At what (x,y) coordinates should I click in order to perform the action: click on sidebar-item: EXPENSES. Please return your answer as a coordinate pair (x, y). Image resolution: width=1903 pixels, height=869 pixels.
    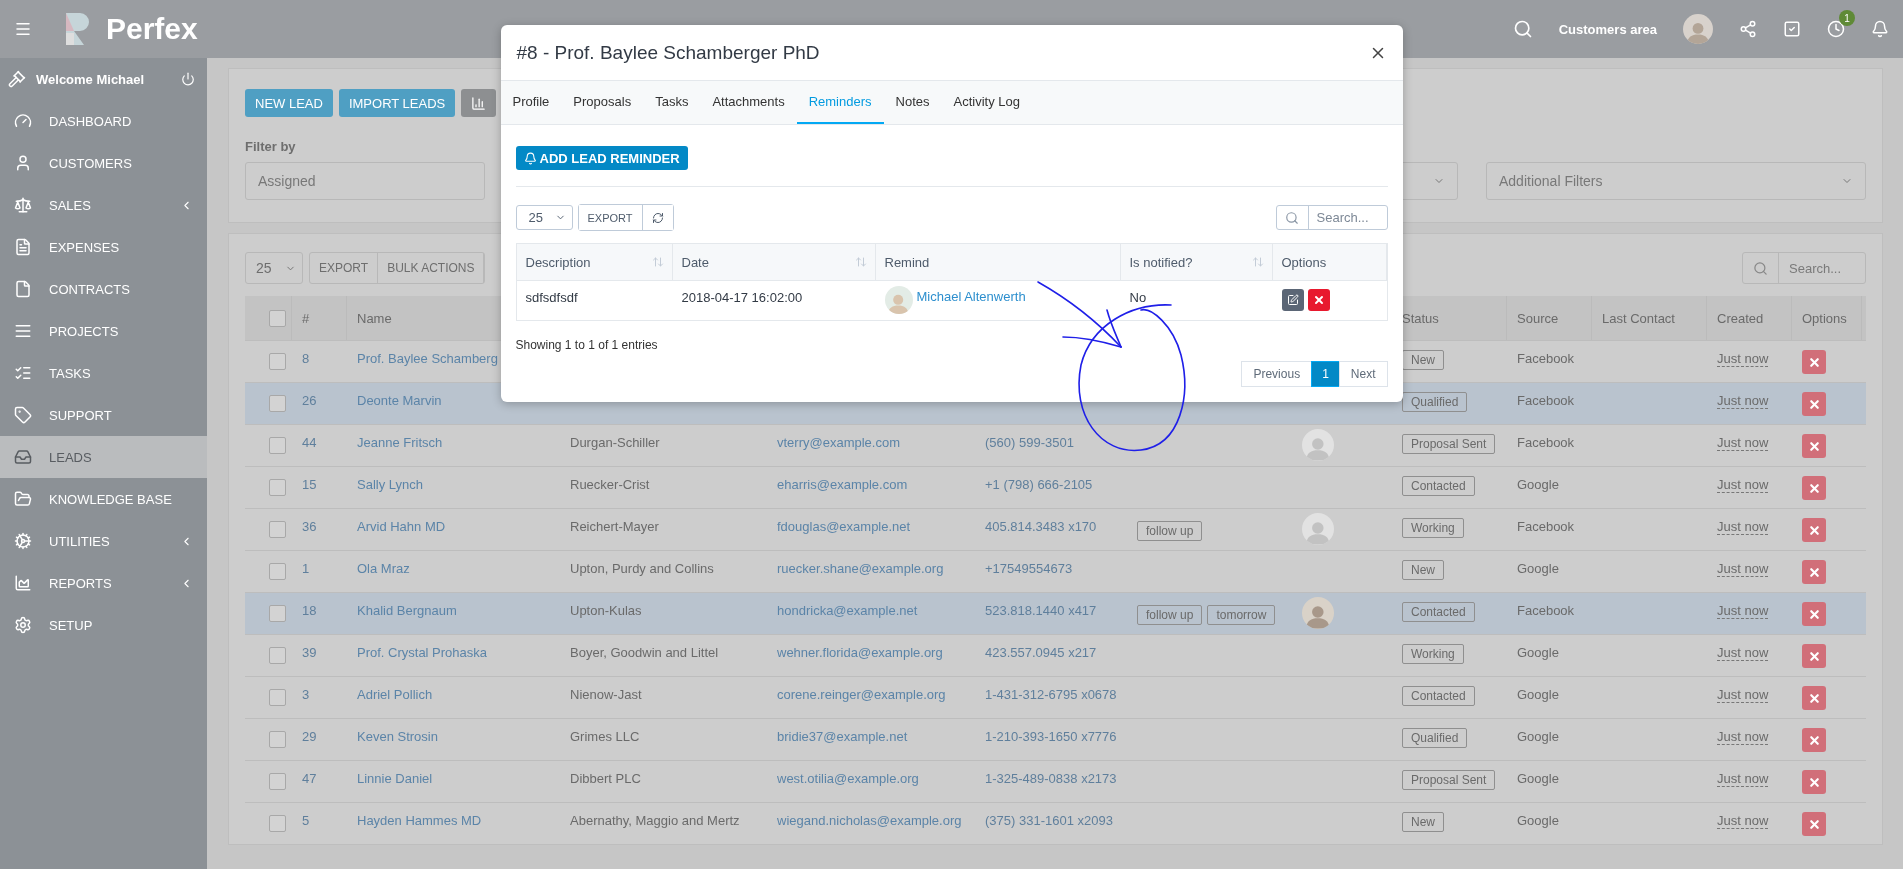
    Looking at the image, I should click on (103, 247).